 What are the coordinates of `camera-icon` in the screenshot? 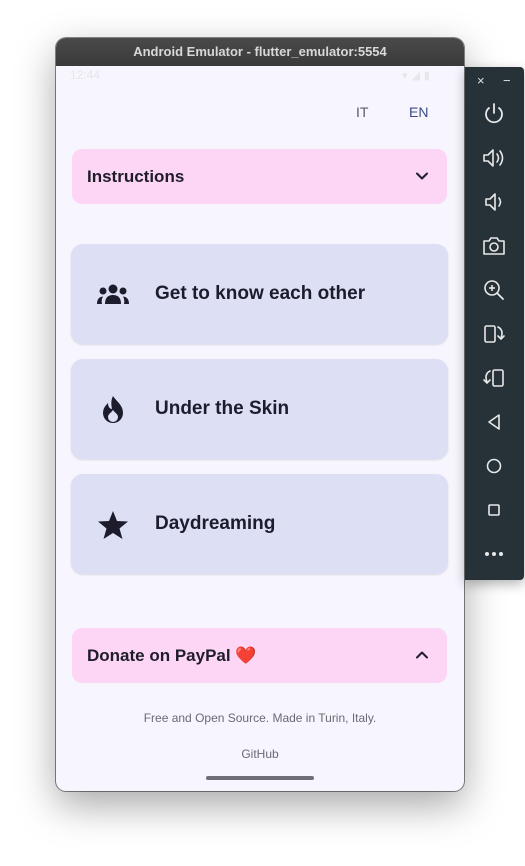 It's located at (494, 246).